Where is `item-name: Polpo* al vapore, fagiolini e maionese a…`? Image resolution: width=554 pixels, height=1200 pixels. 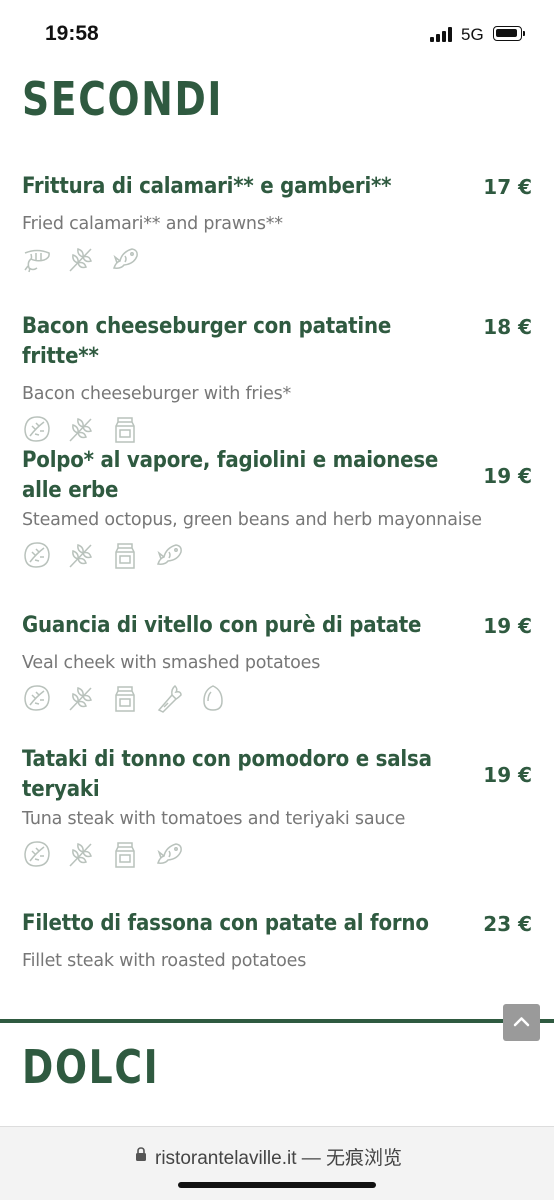
item-name: Polpo* al vapore, fagiolini e maionese a… is located at coordinates (230, 475).